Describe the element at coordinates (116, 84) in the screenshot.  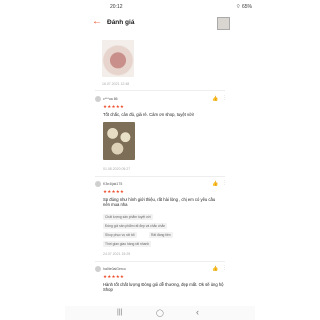
I see `review-date: 16.07.2021 12:48` at that location.